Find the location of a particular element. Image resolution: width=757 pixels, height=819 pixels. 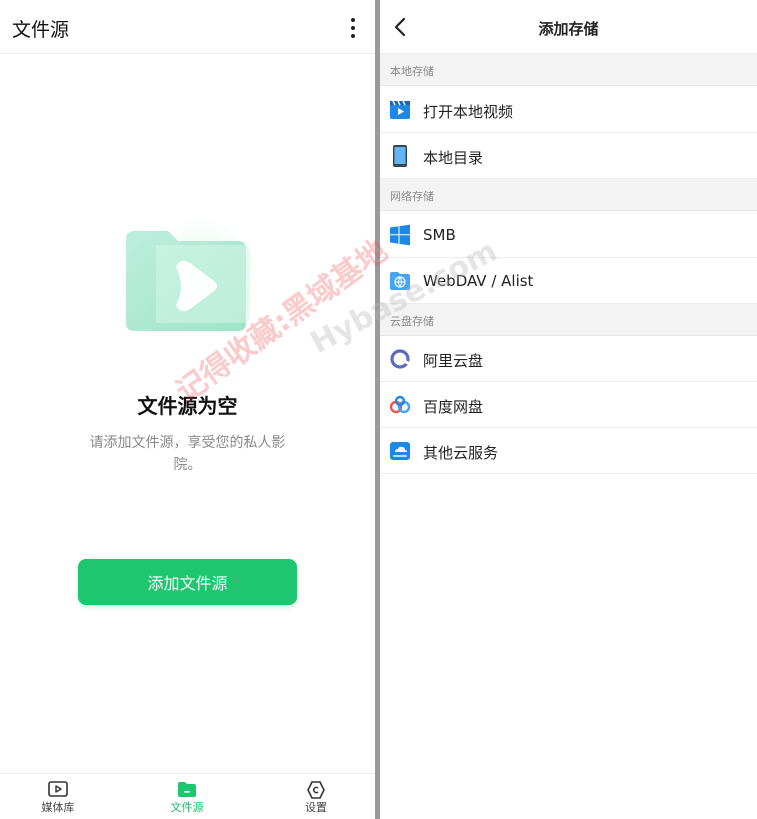

section-title: 云盘存储 is located at coordinates (412, 321).